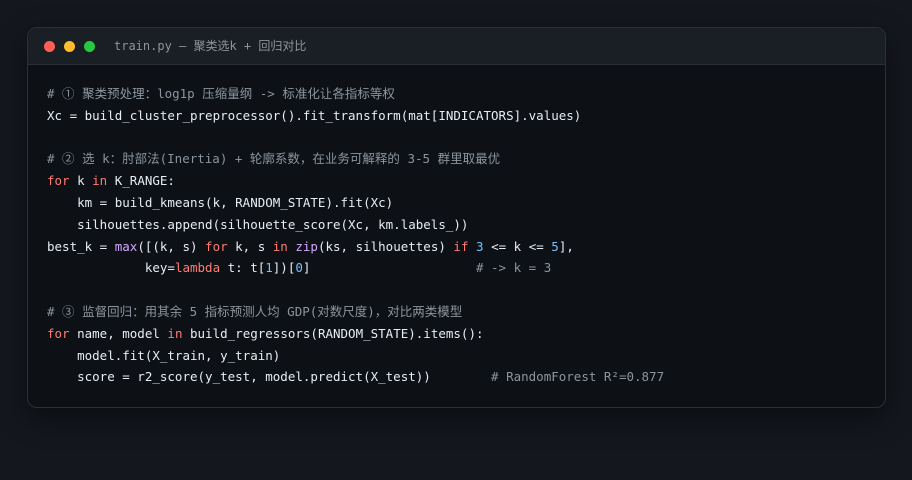 The height and width of the screenshot is (480, 912). What do you see at coordinates (355, 181) in the screenshot?
I see `code-line: for k in K_RANGE:` at bounding box center [355, 181].